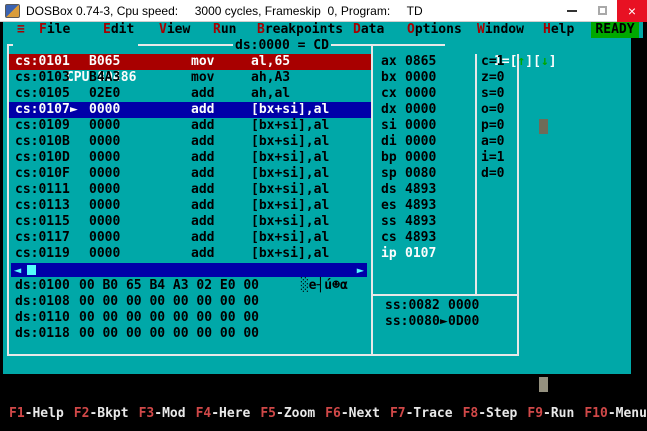 The width and height of the screenshot is (647, 431). I want to click on disasm-row: cs:0117 0000 add [bx+si],al, so click(190, 238).